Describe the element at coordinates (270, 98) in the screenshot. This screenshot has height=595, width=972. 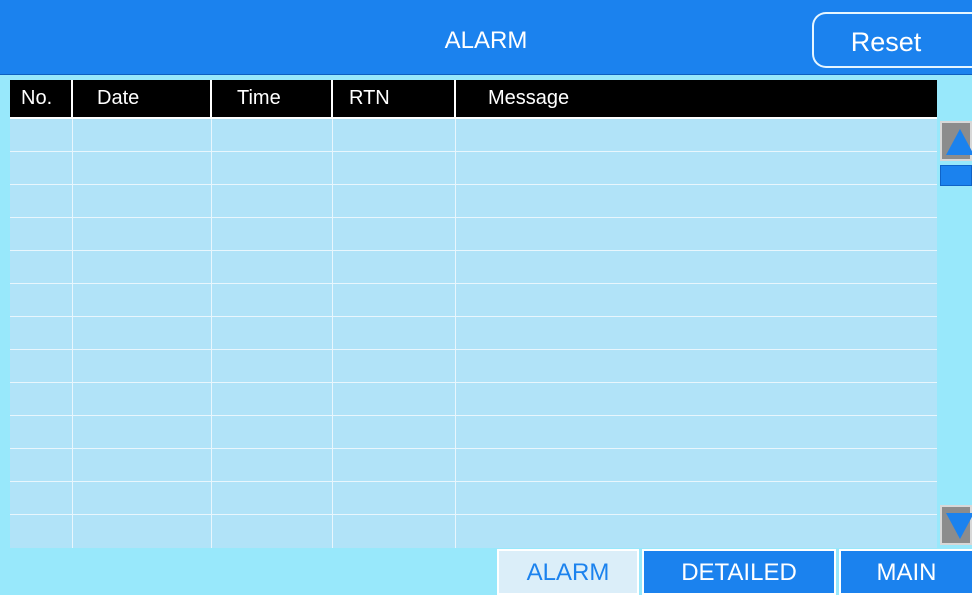
I see `column-header-time: Time` at that location.